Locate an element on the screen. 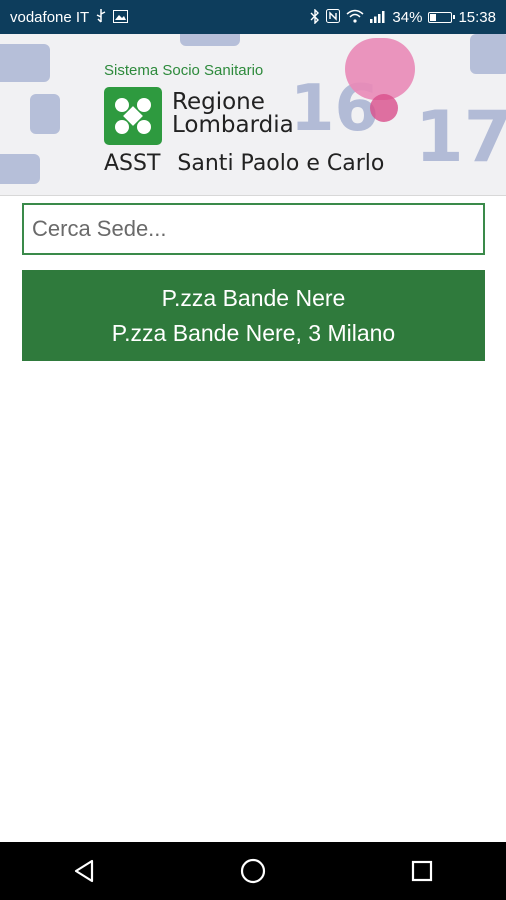 This screenshot has height=900, width=506. image-icon is located at coordinates (121, 17).